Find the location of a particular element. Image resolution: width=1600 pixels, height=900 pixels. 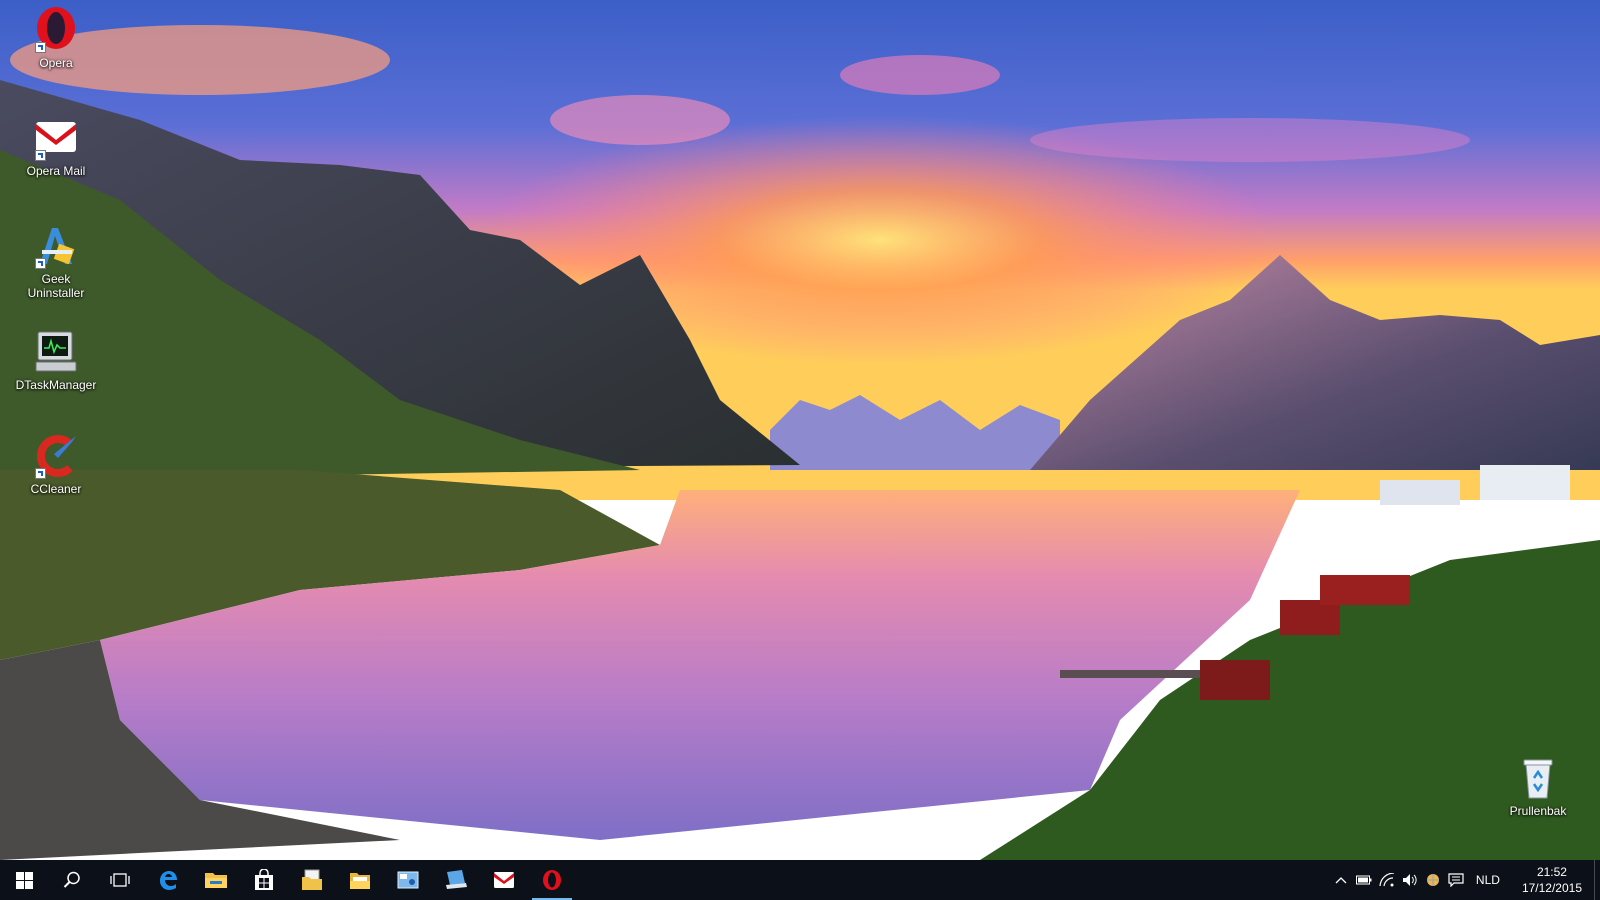

folder-icon is located at coordinates (216, 880).